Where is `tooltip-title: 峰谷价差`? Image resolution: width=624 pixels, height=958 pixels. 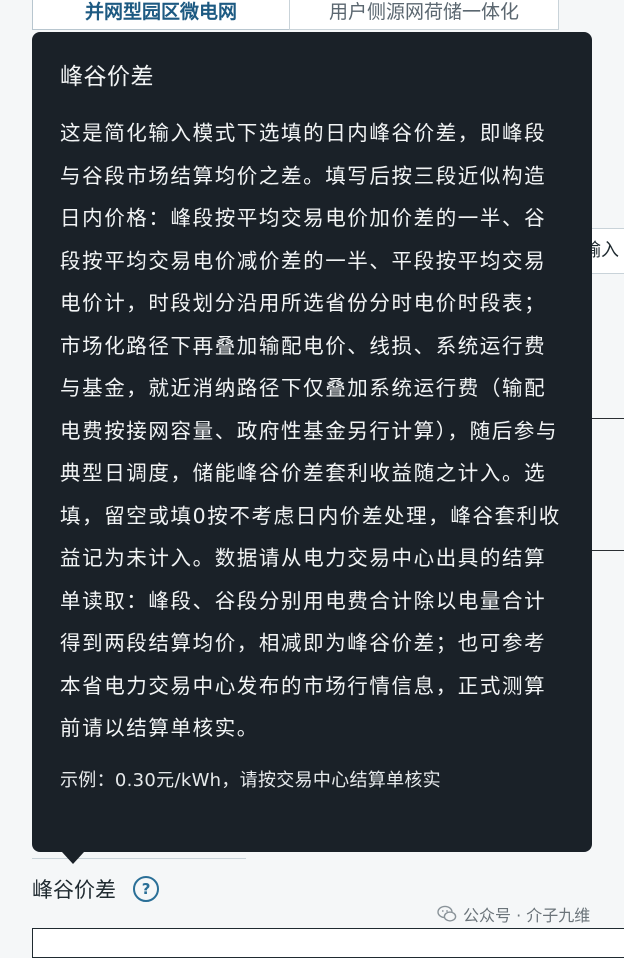
tooltip-title: 峰谷价差 is located at coordinates (107, 77).